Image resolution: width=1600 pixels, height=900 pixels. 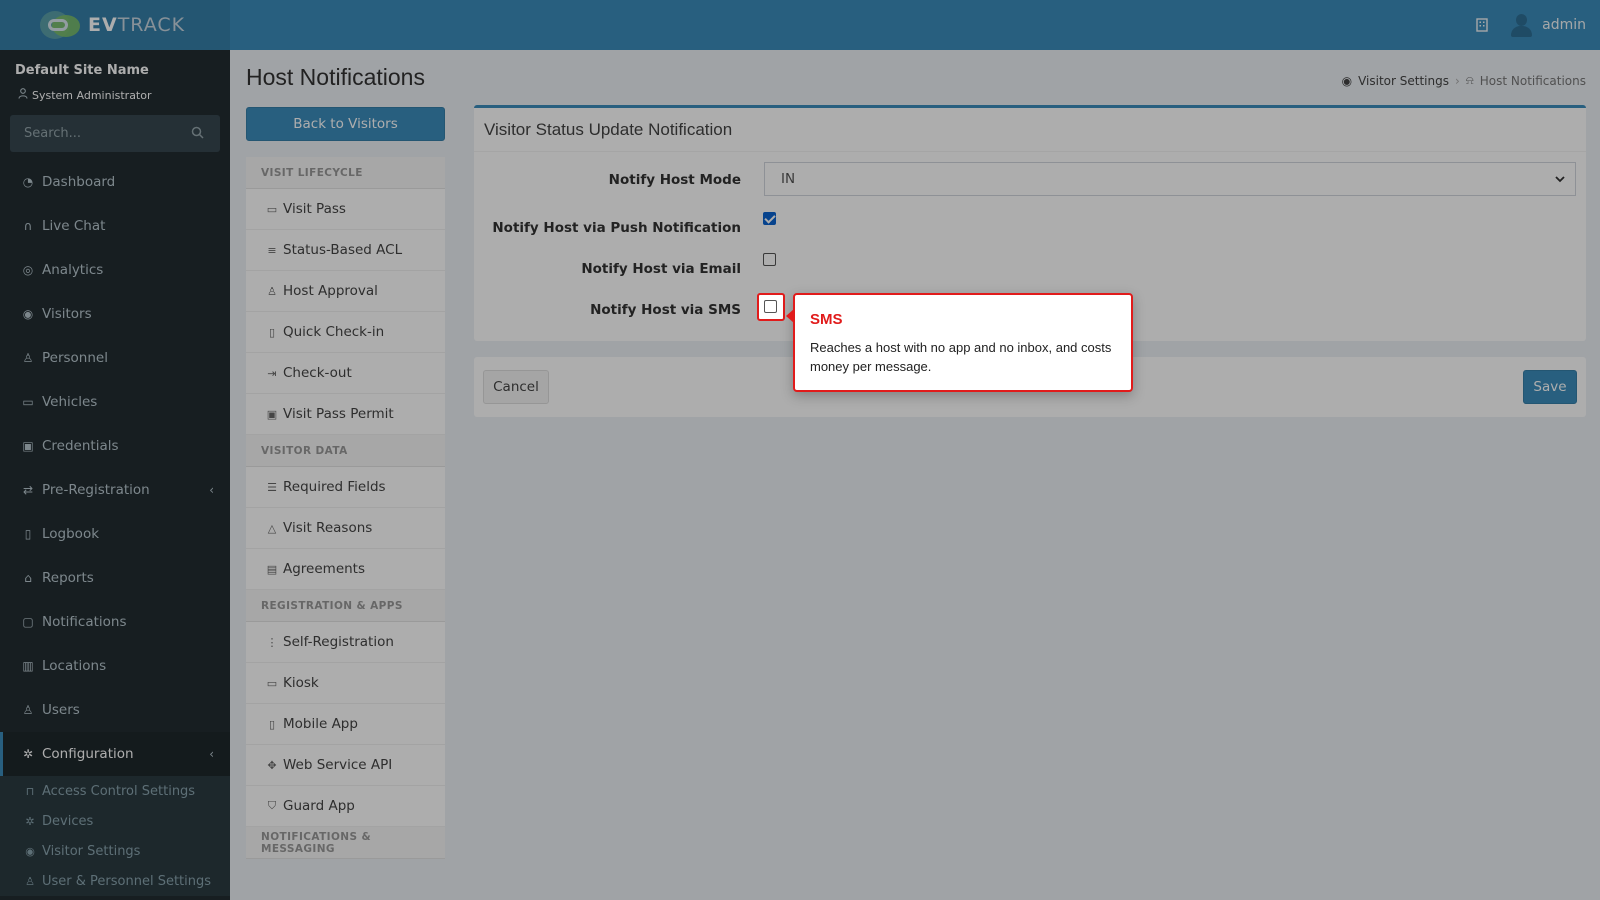 What do you see at coordinates (80, 446) in the screenshot?
I see `sidebar-item-label: Credentials` at bounding box center [80, 446].